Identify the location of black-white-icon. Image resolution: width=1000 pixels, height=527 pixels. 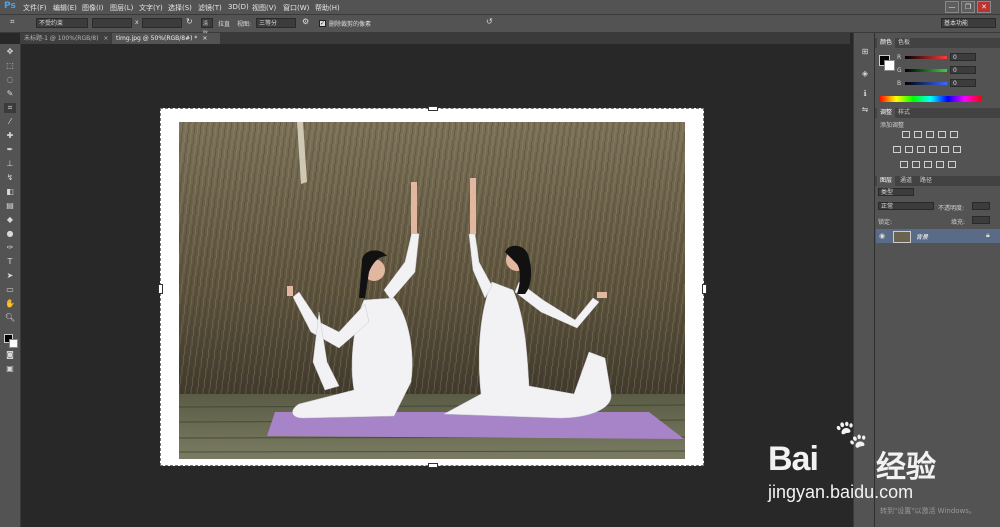
(921, 149).